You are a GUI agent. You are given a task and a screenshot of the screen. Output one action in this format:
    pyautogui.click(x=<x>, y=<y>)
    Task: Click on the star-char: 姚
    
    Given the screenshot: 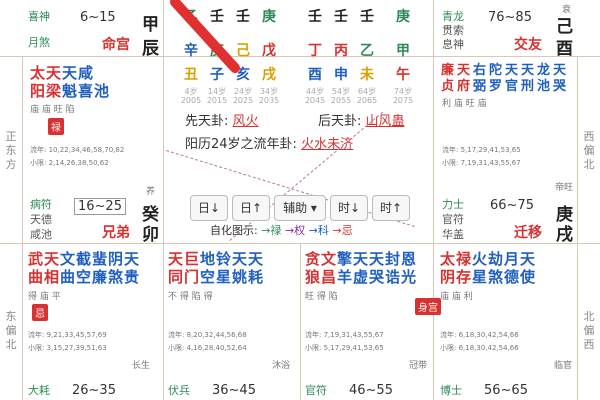 What is the action you would take?
    pyautogui.click(x=240, y=277)
    